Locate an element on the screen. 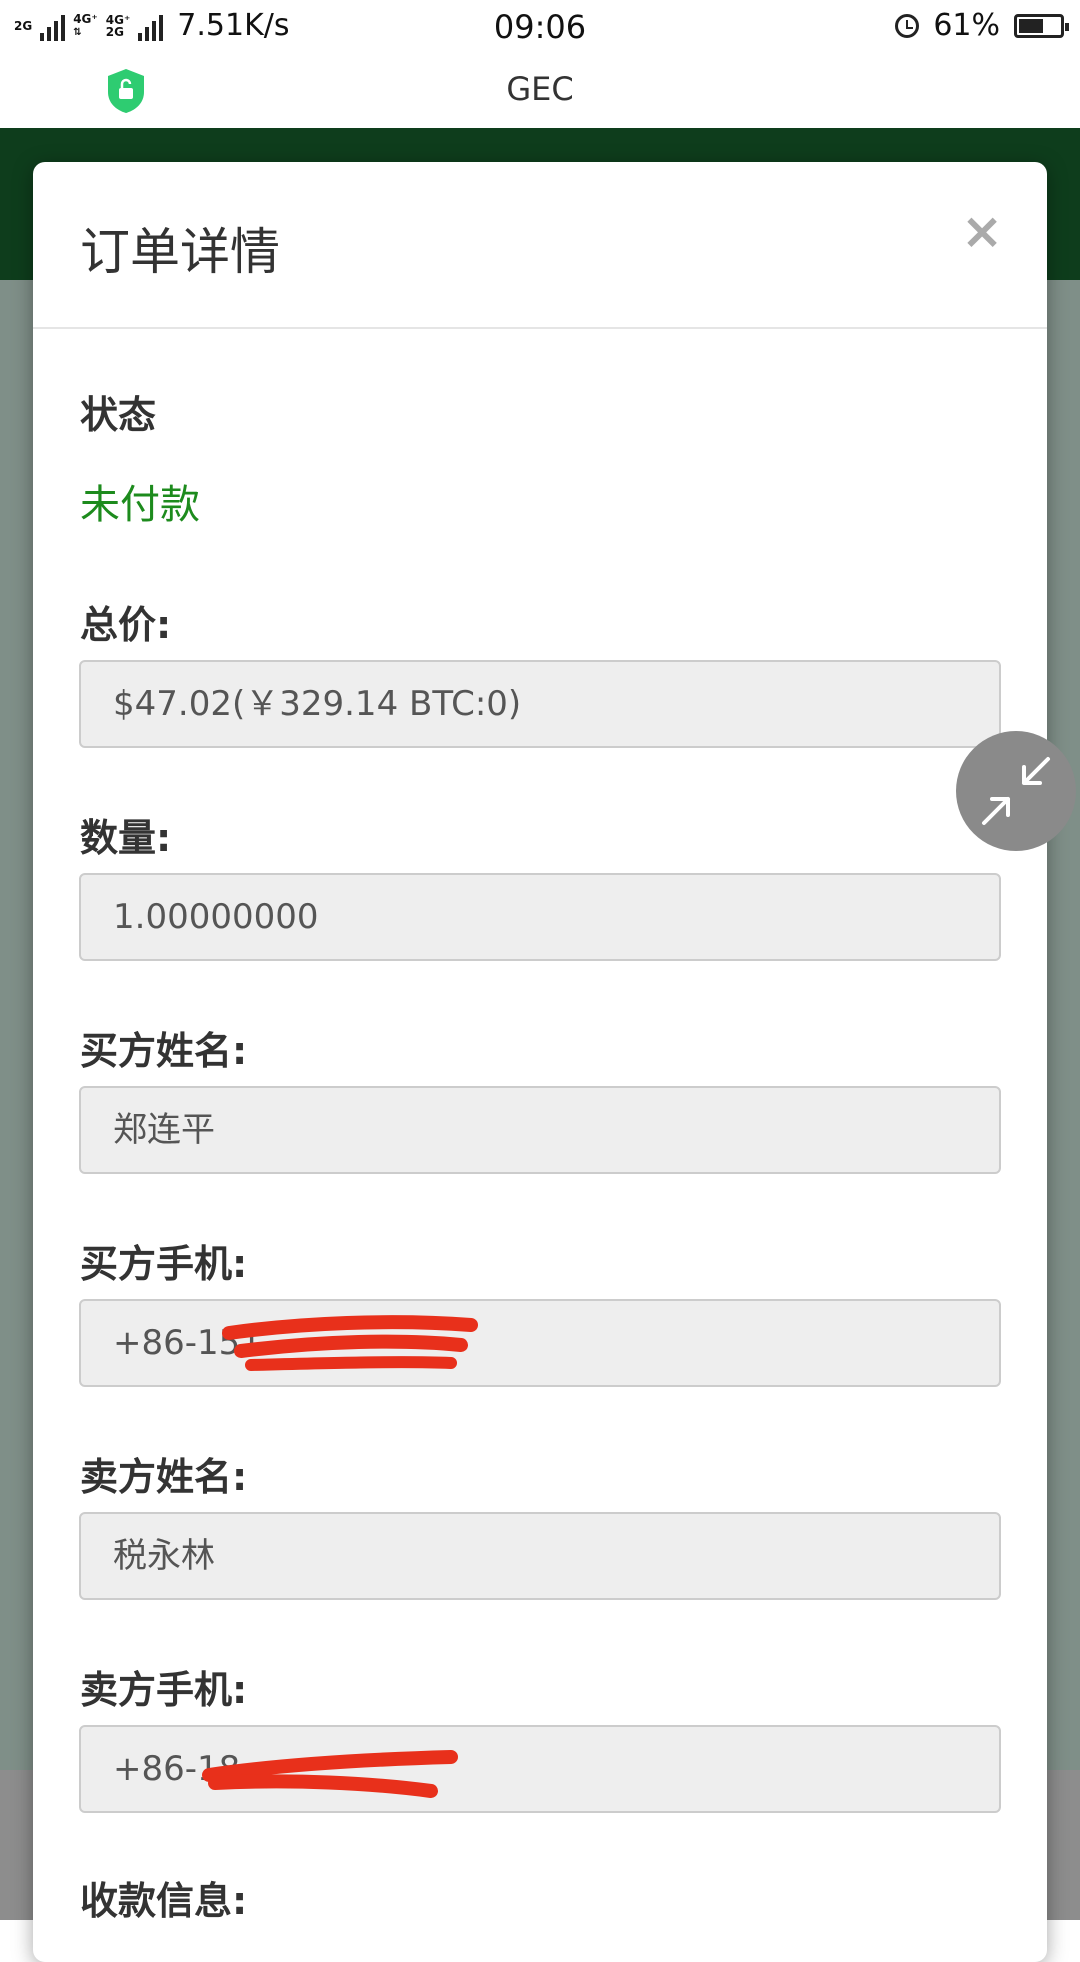 The height and width of the screenshot is (1962, 1080). app-title: GEC is located at coordinates (540, 89).